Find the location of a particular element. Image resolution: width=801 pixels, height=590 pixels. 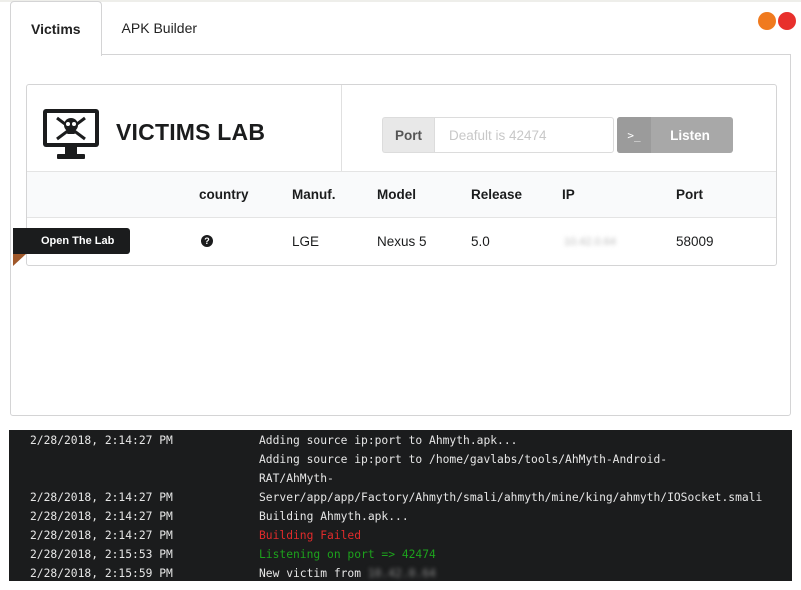

victims-table-header: country Manuf. Model Release IP Port is located at coordinates (401, 195).